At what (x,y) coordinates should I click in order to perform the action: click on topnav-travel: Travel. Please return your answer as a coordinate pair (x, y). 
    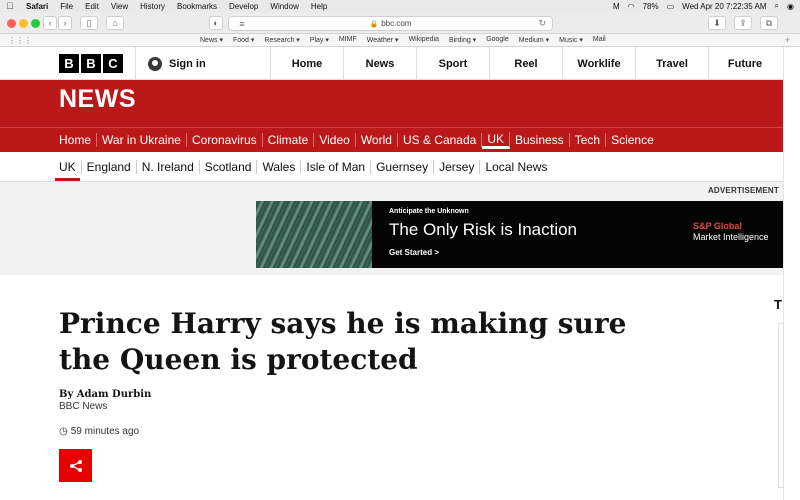
    Looking at the image, I should click on (671, 63).